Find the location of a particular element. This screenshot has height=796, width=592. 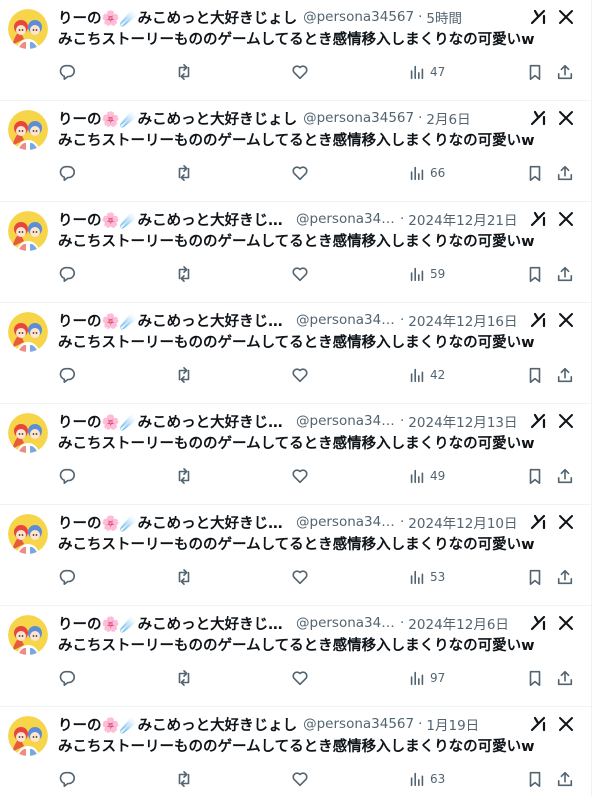

tweet-date: 2月6日 is located at coordinates (448, 118).